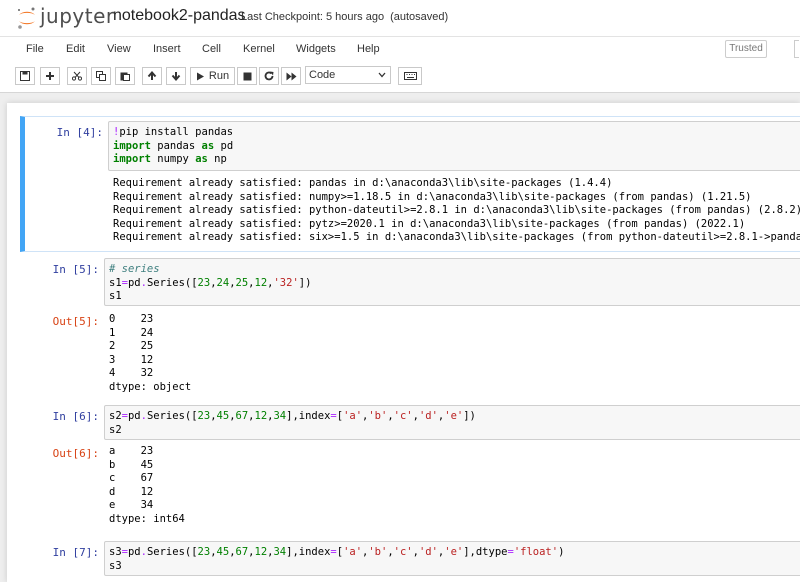 Image resolution: width=800 pixels, height=582 pixels. What do you see at coordinates (348, 75) in the screenshot?
I see `cell-type-select: Code` at bounding box center [348, 75].